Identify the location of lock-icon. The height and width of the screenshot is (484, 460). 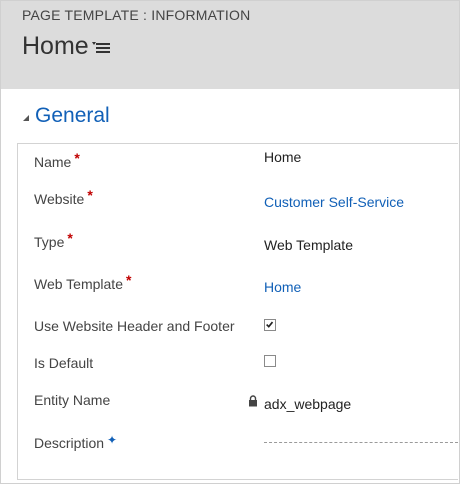
(253, 401).